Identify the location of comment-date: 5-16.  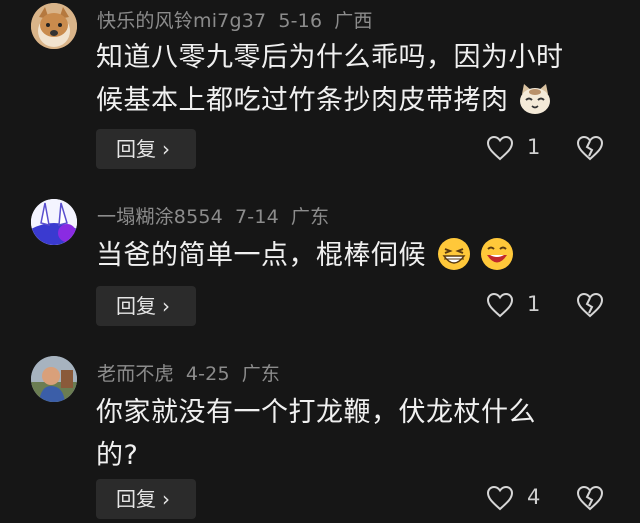
(300, 21).